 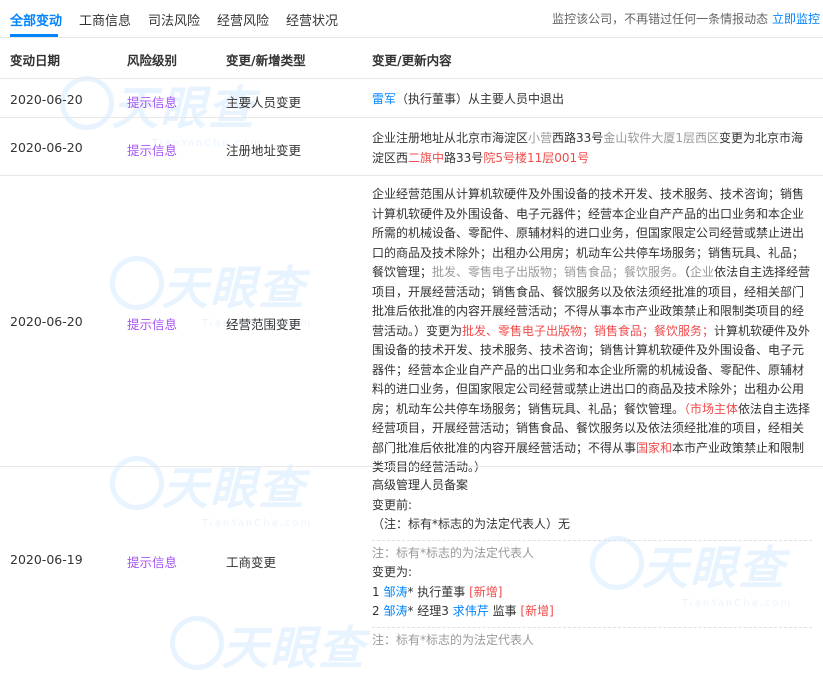 What do you see at coordinates (384, 99) in the screenshot?
I see `person-link: 雷军` at bounding box center [384, 99].